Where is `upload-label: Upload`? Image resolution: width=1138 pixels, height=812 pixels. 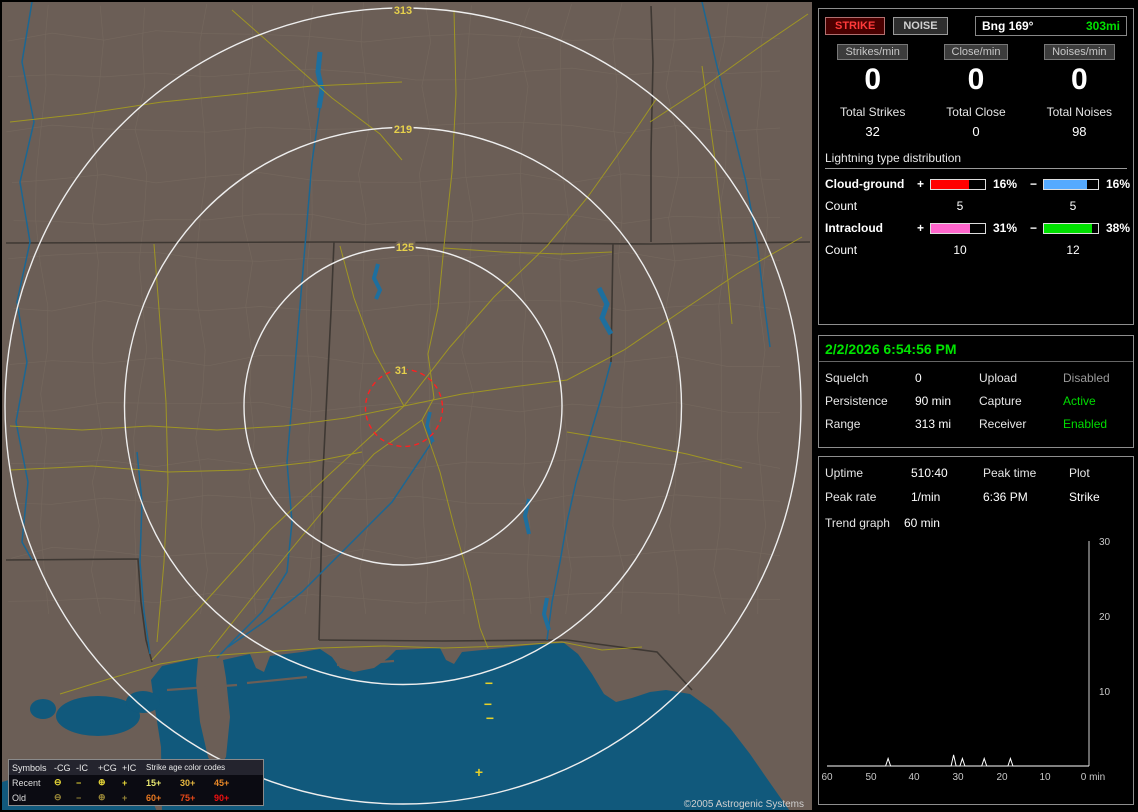
upload-label: Upload is located at coordinates (998, 378).